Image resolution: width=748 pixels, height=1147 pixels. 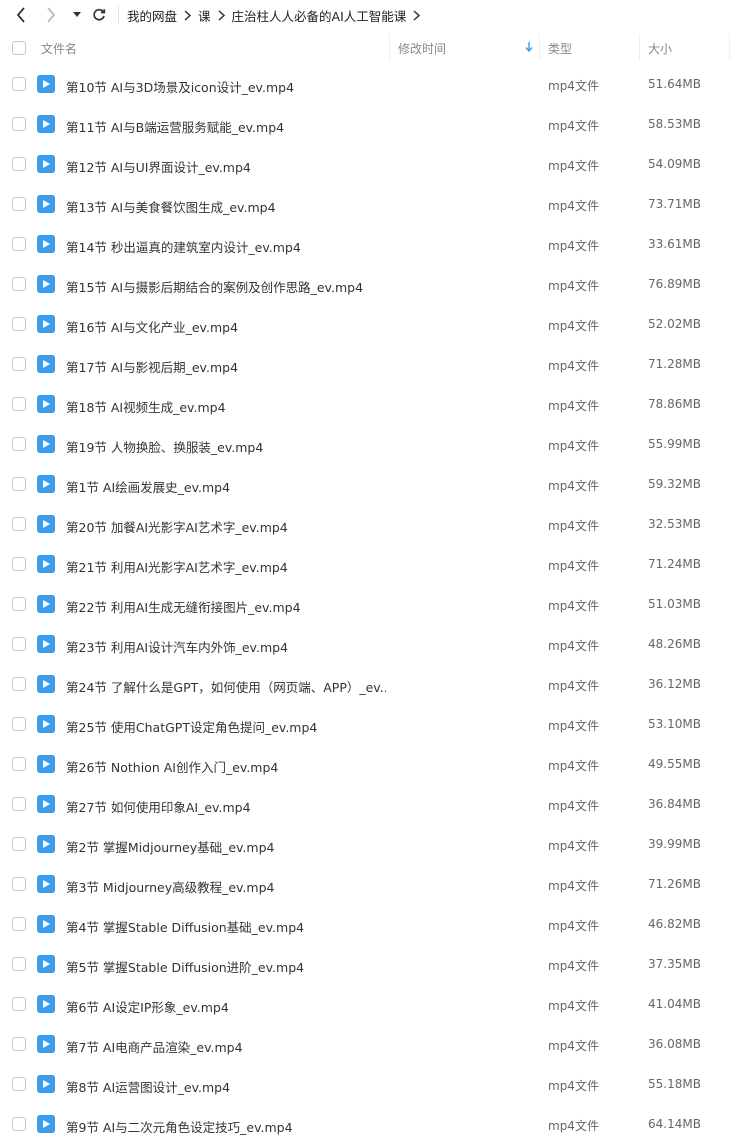 I want to click on back-button, so click(x=21, y=15).